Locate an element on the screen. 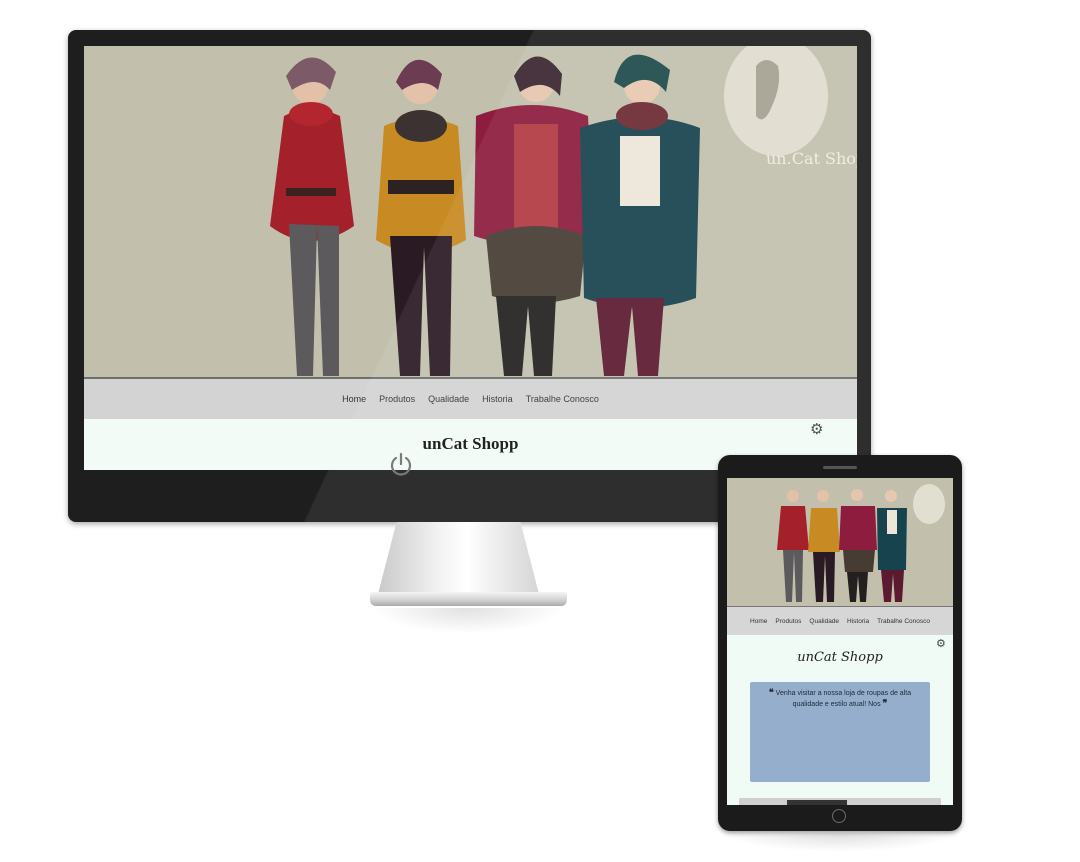 The image size is (1080, 862). quote-close-icon: ❞ is located at coordinates (885, 704).